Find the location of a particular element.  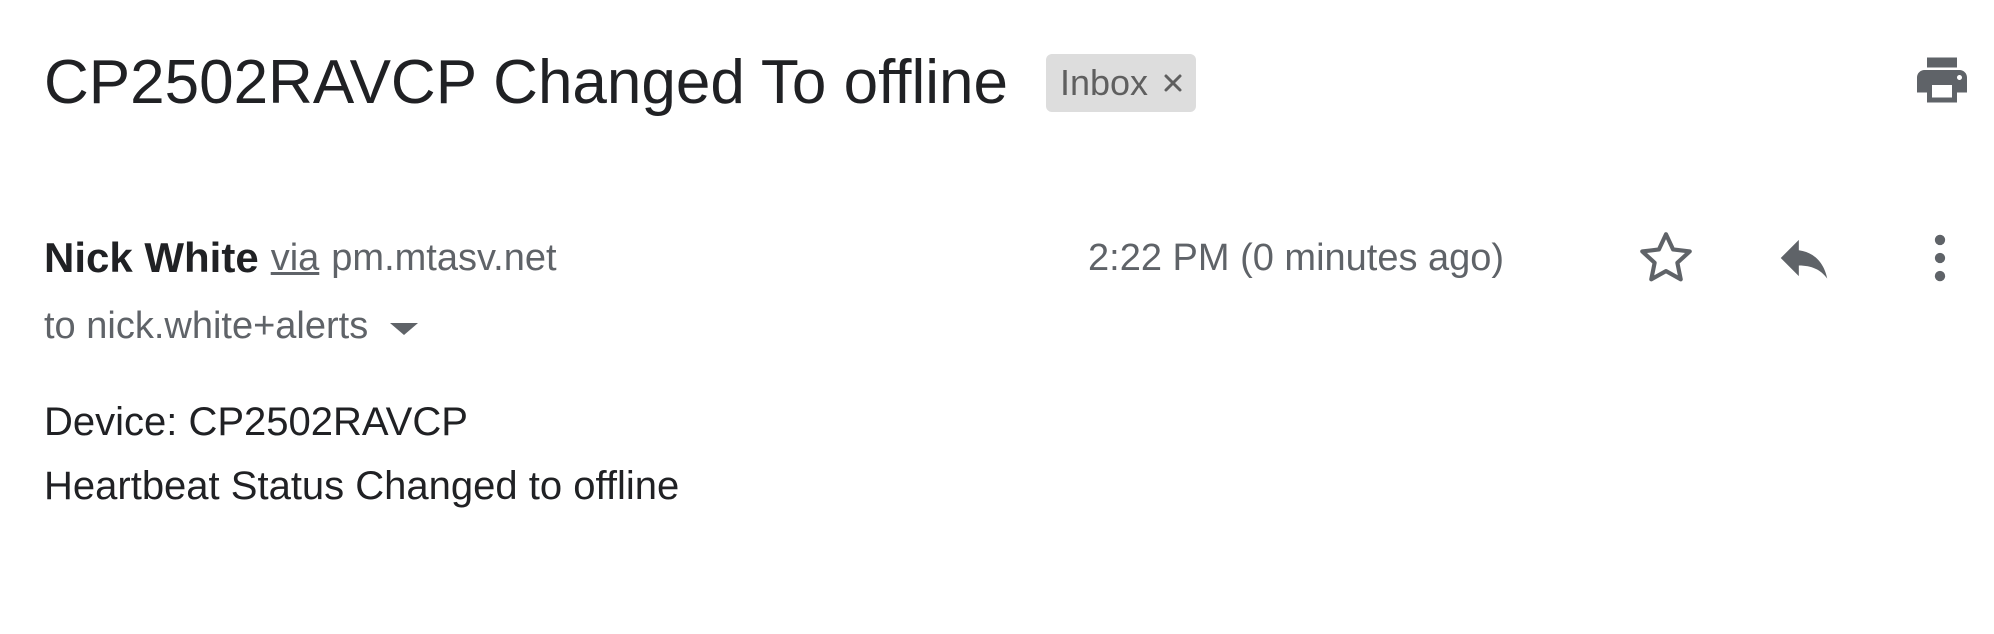

inbox-label-chip: Inbox is located at coordinates (1121, 83).